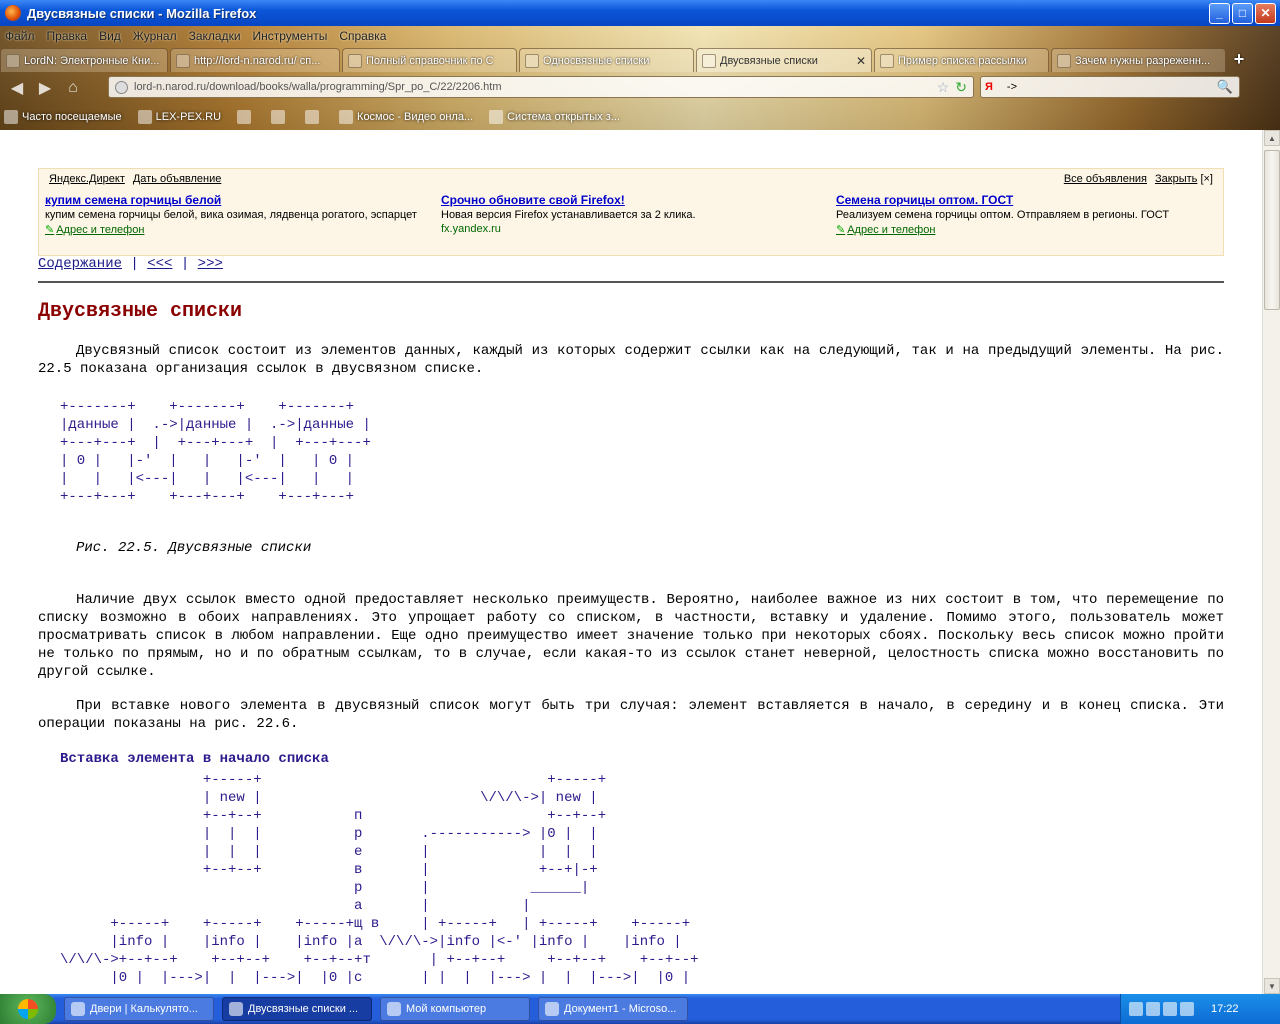 The width and height of the screenshot is (1280, 1024). I want to click on page-navigation: Содержание | <<< | >>>, so click(130, 264).